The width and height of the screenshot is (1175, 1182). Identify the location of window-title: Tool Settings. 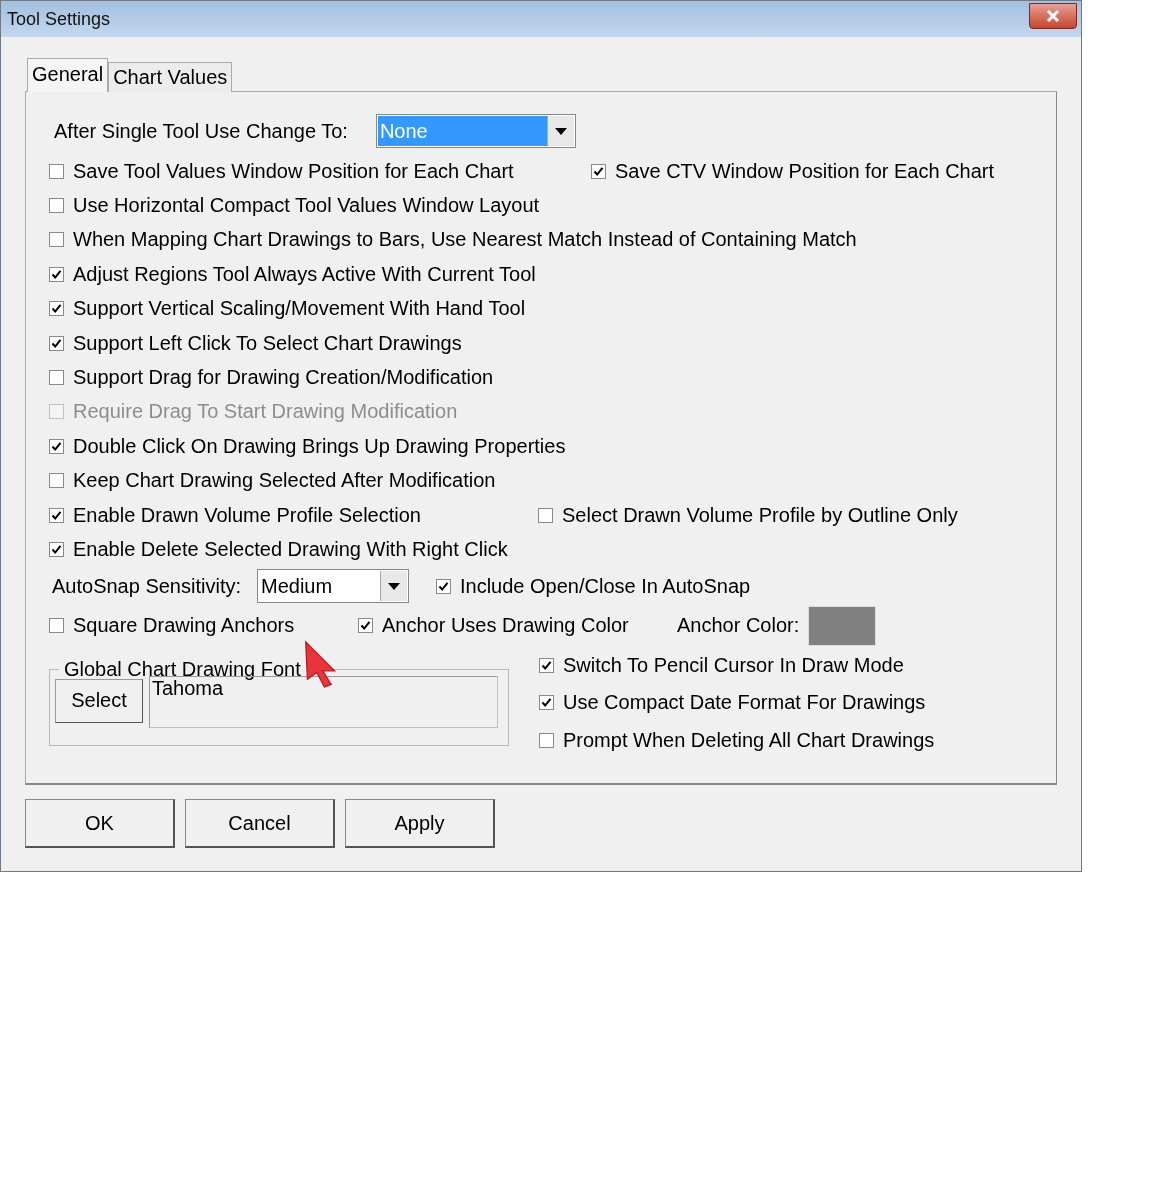
(59, 19).